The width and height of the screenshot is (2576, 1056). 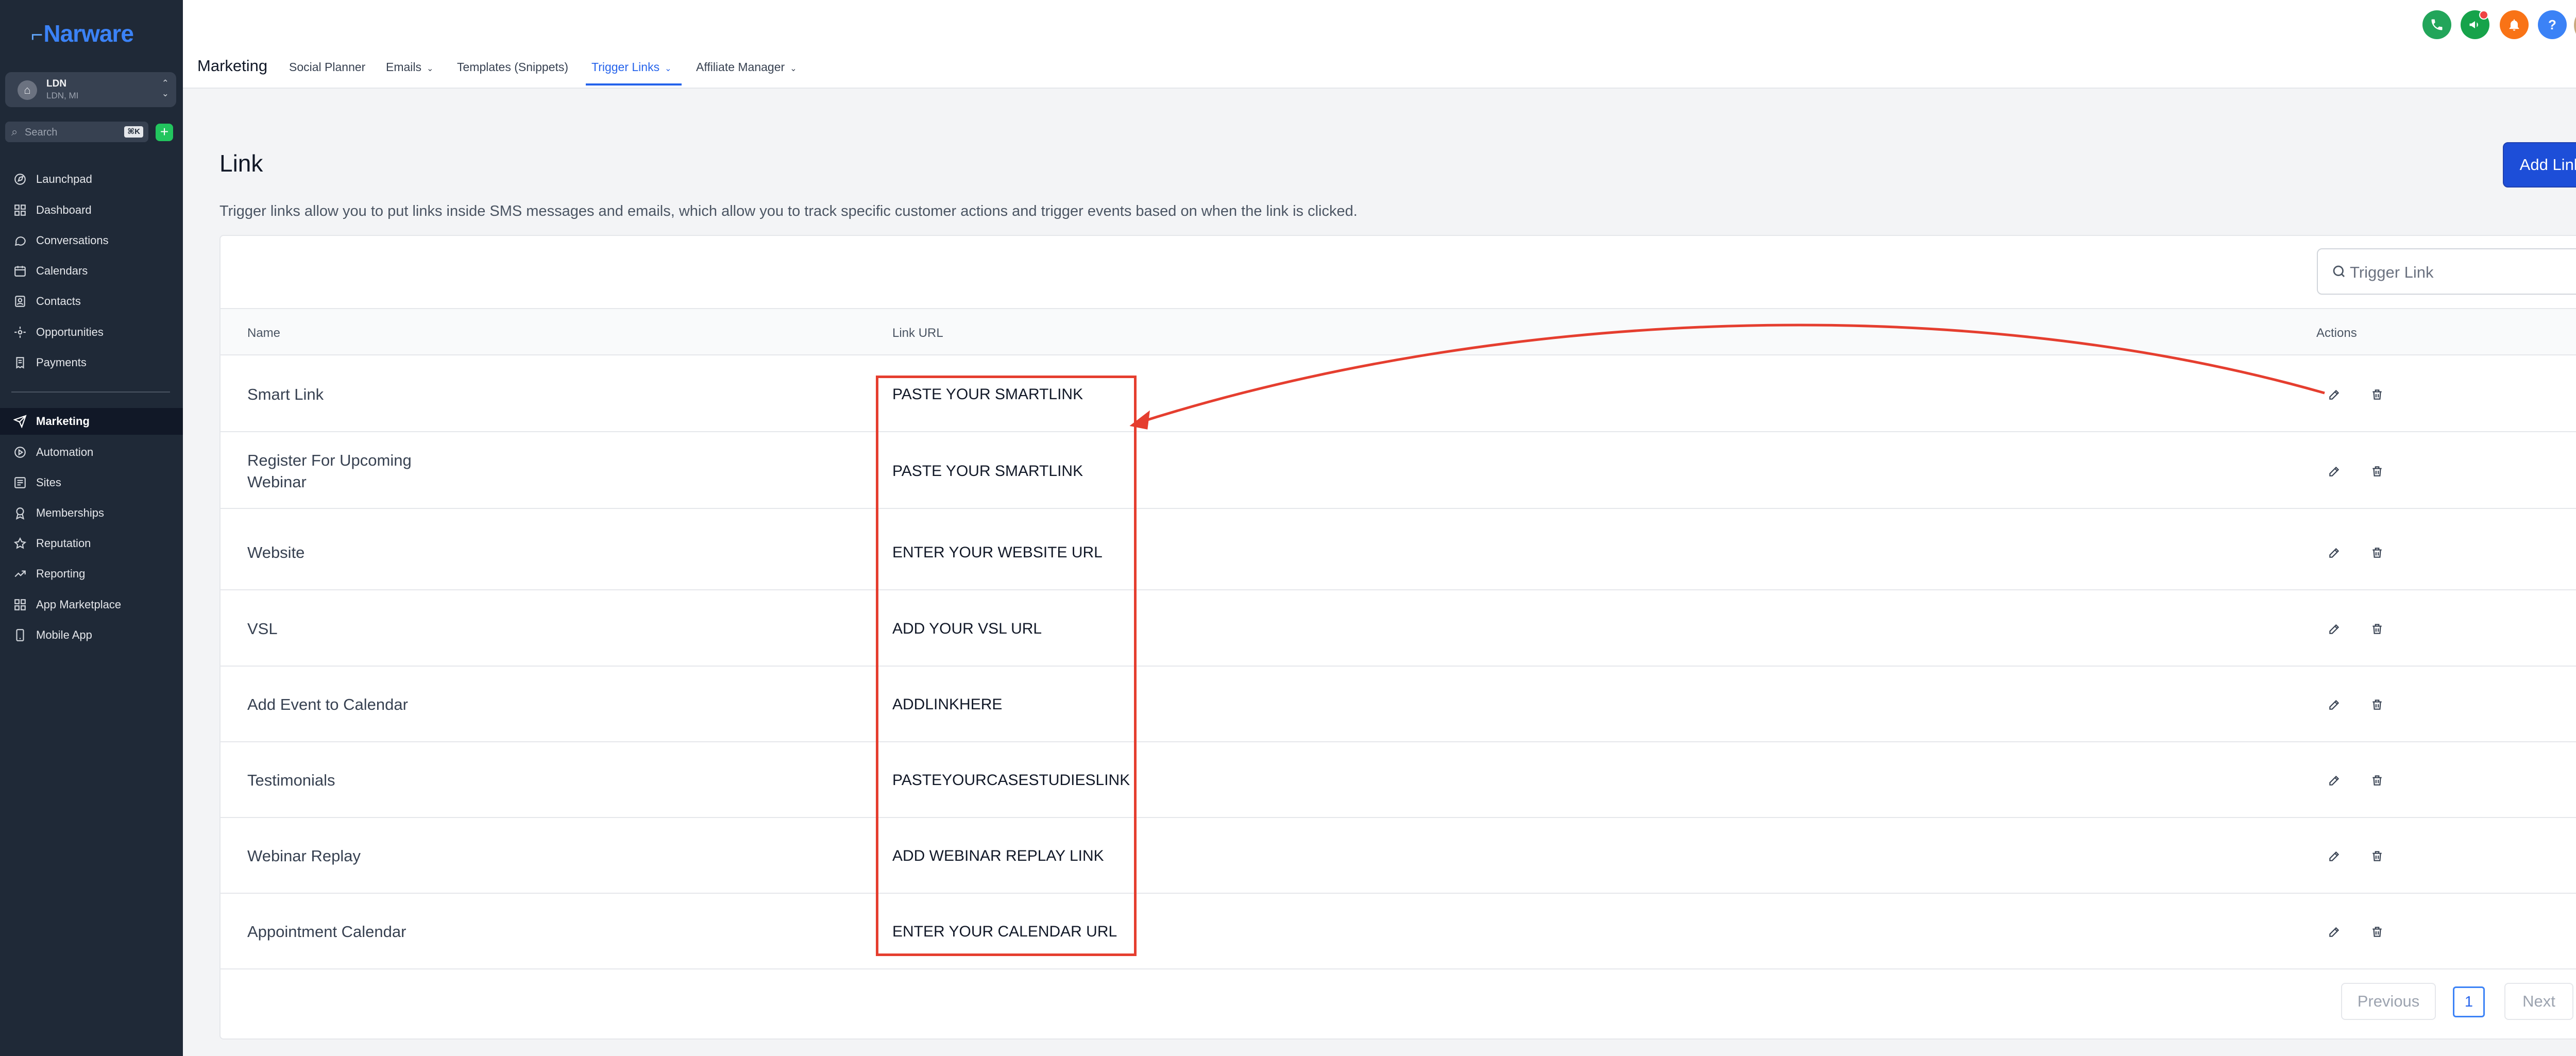 I want to click on automation-icon, so click(x=20, y=453).